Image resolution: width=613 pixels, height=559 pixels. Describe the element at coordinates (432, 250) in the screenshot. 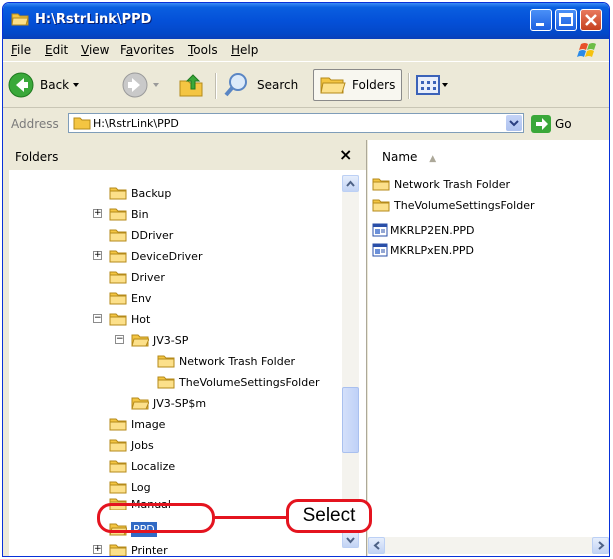

I see `file-list-item-label: MKRLPxEN.PPD` at that location.